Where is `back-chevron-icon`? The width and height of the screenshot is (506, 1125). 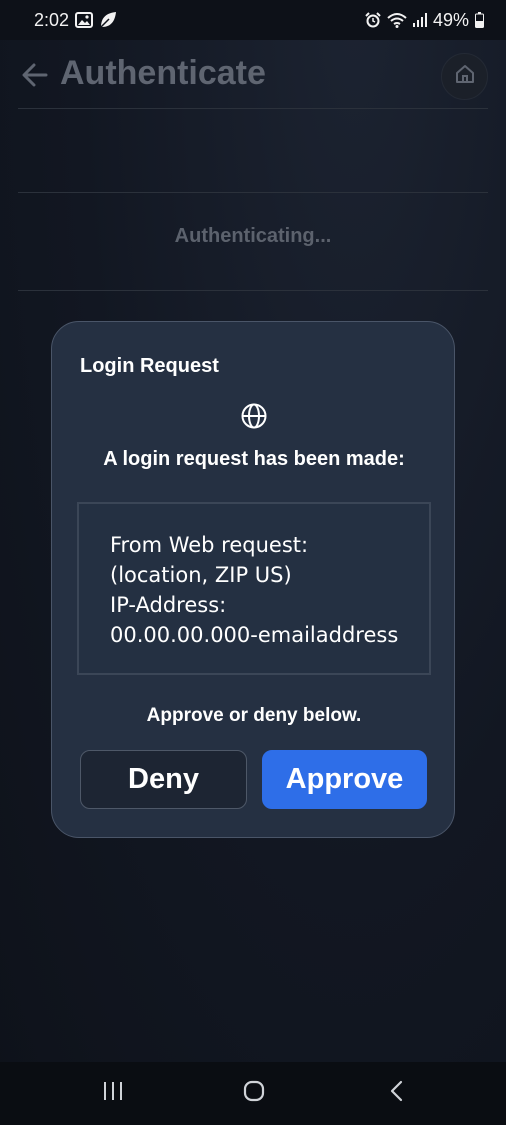
back-chevron-icon is located at coordinates (396, 1093).